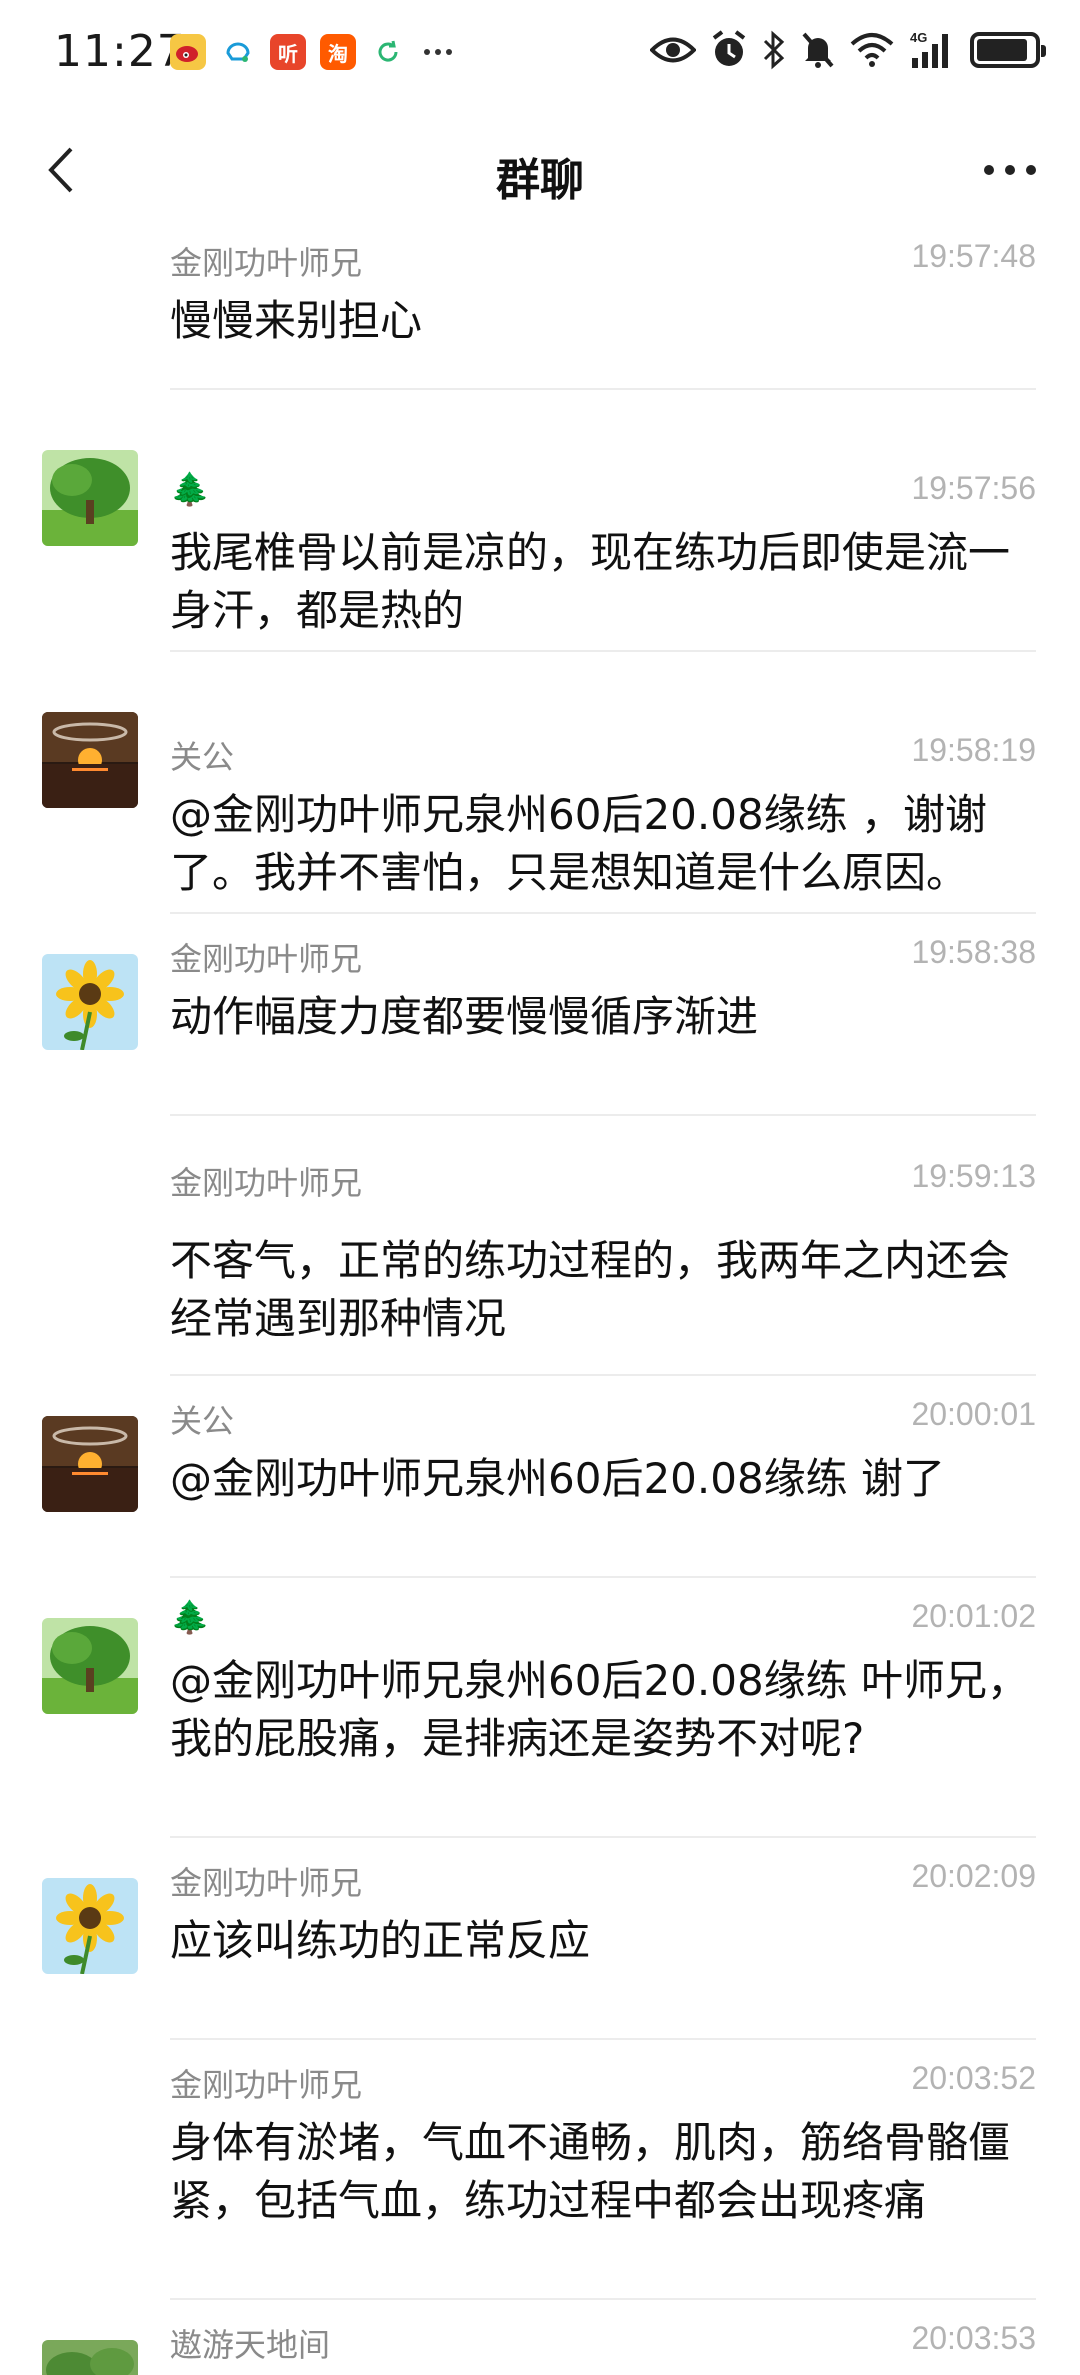 The width and height of the screenshot is (1080, 2375). I want to click on message-text: 应该叫练功的正常反应, so click(380, 1940).